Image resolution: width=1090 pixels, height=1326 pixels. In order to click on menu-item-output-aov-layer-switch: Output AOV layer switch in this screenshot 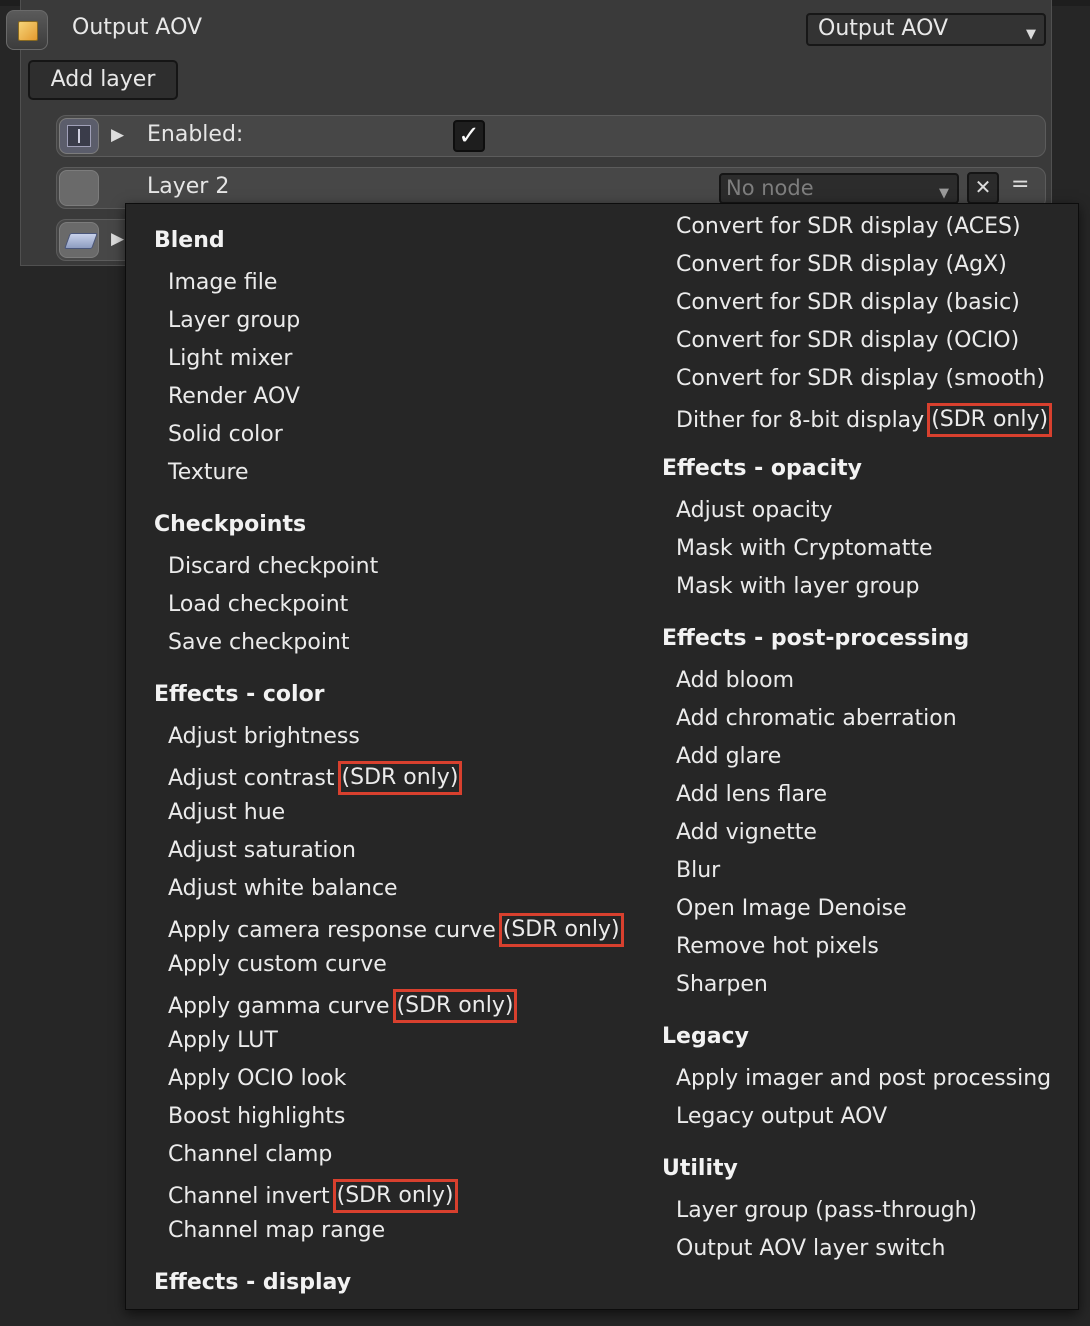, I will do `click(810, 1249)`.